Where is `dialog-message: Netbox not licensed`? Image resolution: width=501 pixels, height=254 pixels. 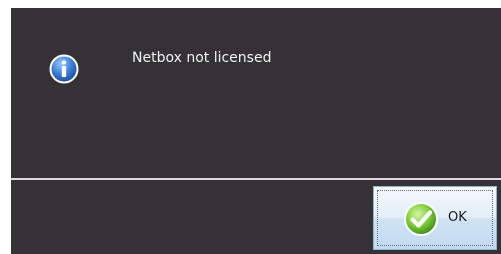 dialog-message: Netbox not licensed is located at coordinates (202, 58).